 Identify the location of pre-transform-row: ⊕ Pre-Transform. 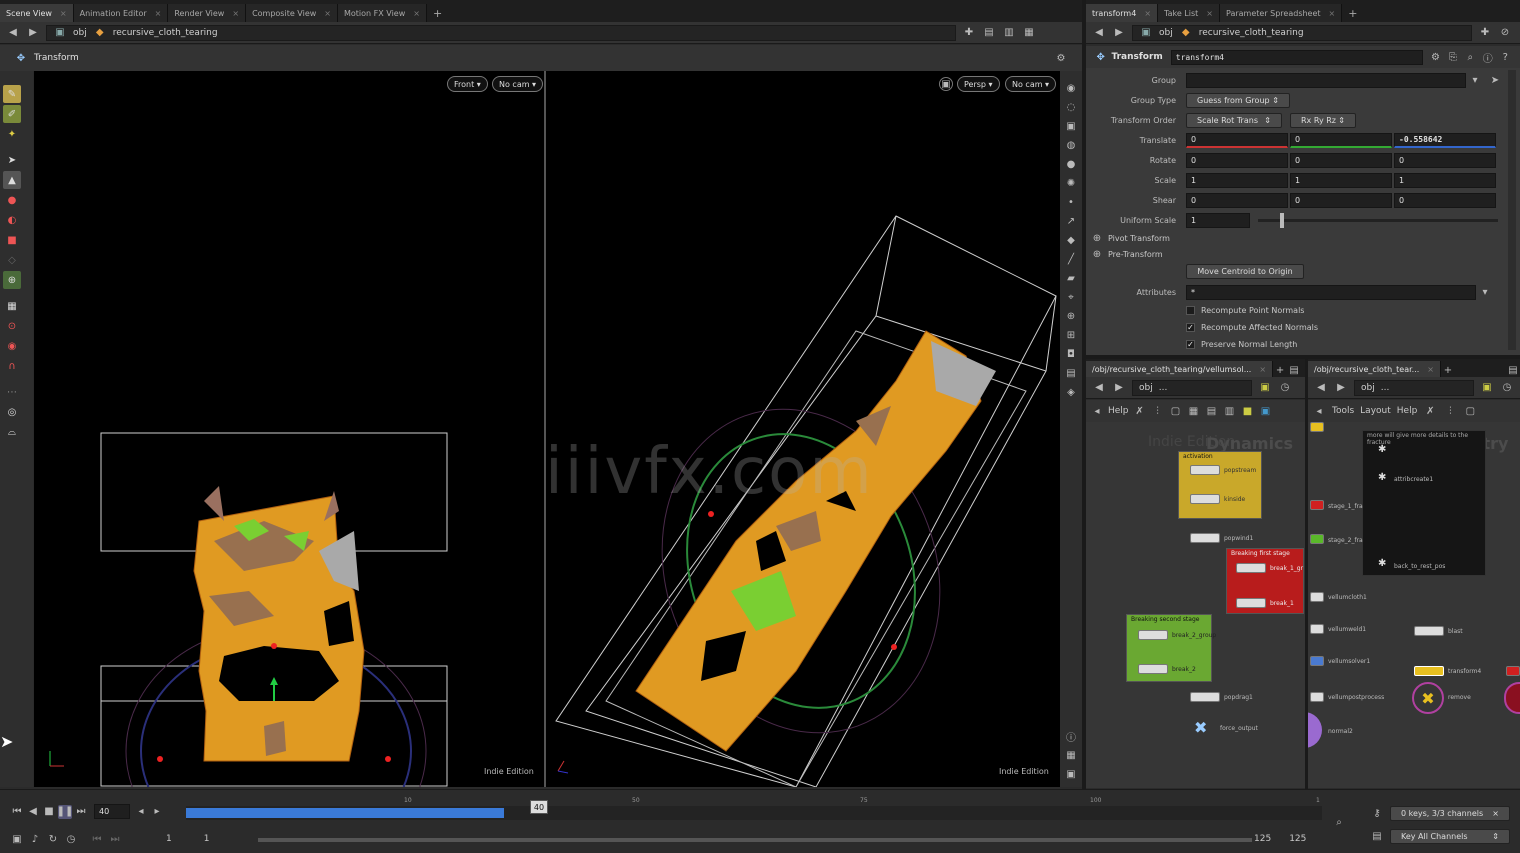
(1126, 254).